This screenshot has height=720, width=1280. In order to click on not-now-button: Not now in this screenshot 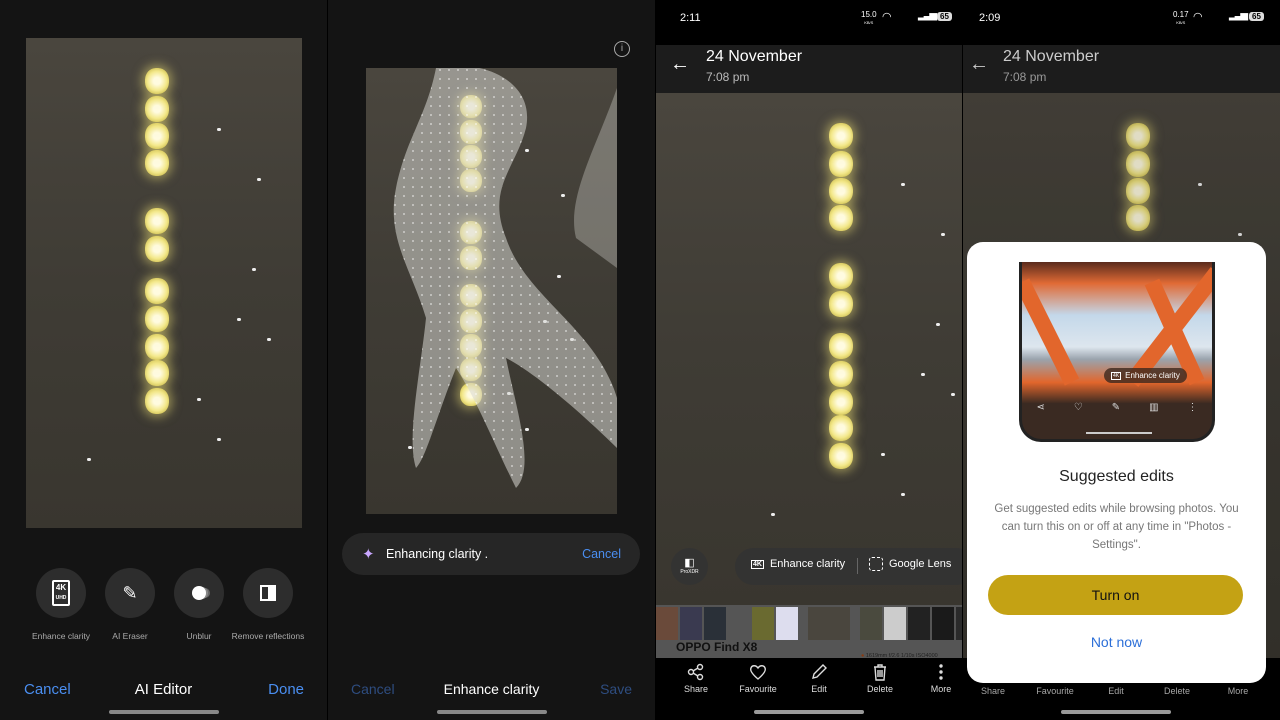, I will do `click(1116, 642)`.